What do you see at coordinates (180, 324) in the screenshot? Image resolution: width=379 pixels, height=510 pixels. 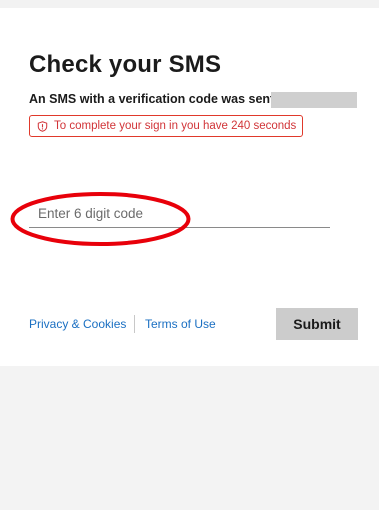 I see `terms-of-use-link: Terms of Use` at bounding box center [180, 324].